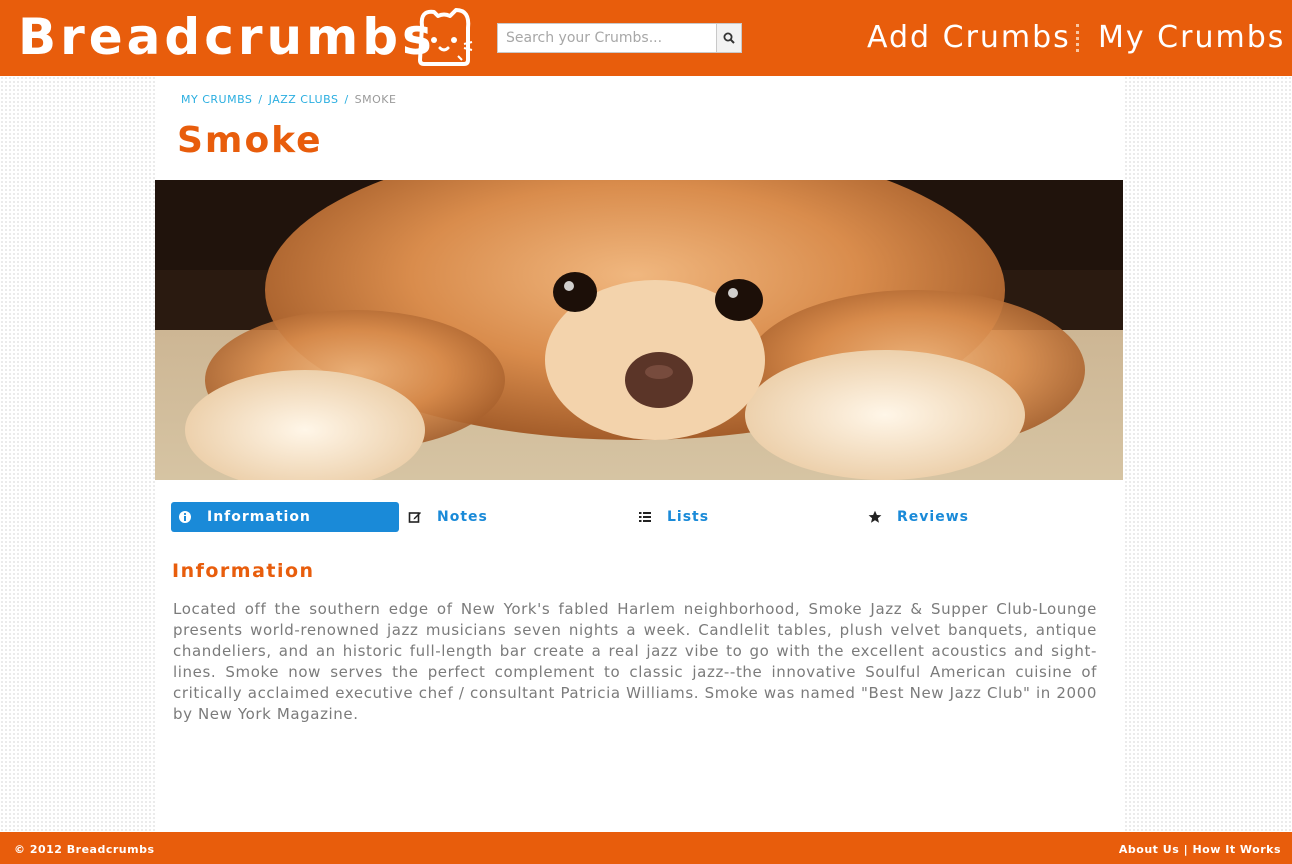 The width and height of the screenshot is (1292, 864). Describe the element at coordinates (444, 36) in the screenshot. I see `cat-toast-logo-icon` at that location.